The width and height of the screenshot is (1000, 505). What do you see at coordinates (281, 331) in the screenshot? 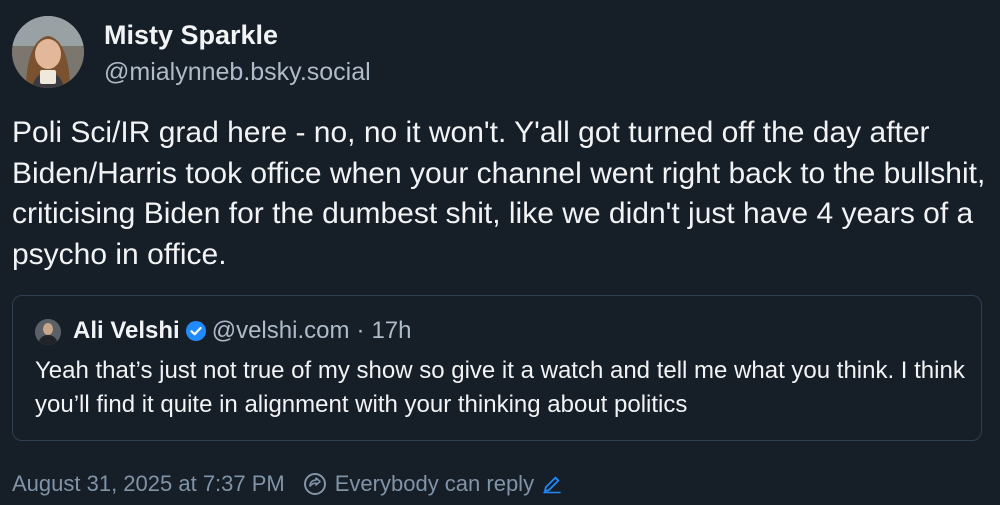
I see `quoted-author-handle: @velshi.com` at bounding box center [281, 331].